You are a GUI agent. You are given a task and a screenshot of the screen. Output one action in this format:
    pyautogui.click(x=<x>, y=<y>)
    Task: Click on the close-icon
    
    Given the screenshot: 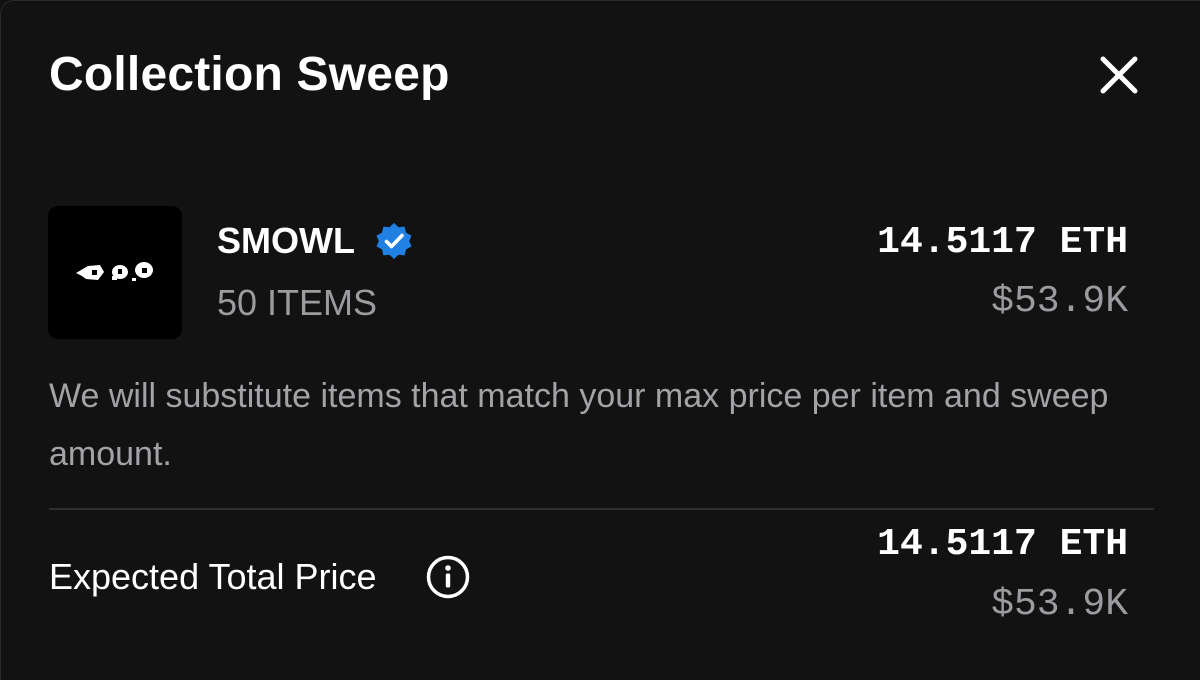 What is the action you would take?
    pyautogui.click(x=1119, y=75)
    